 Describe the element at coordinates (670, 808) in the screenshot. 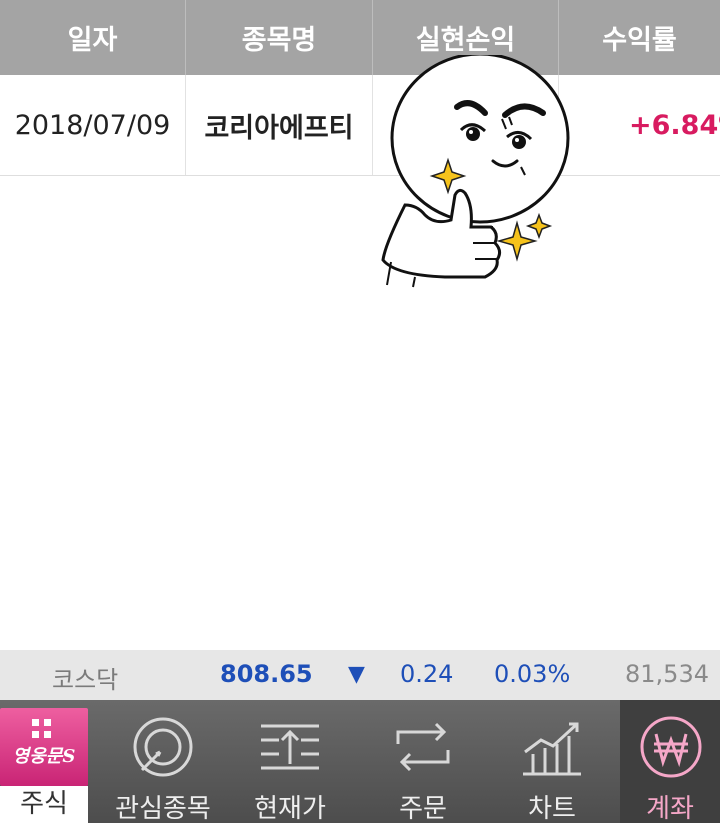

I see `nav-label-account: 계좌` at that location.